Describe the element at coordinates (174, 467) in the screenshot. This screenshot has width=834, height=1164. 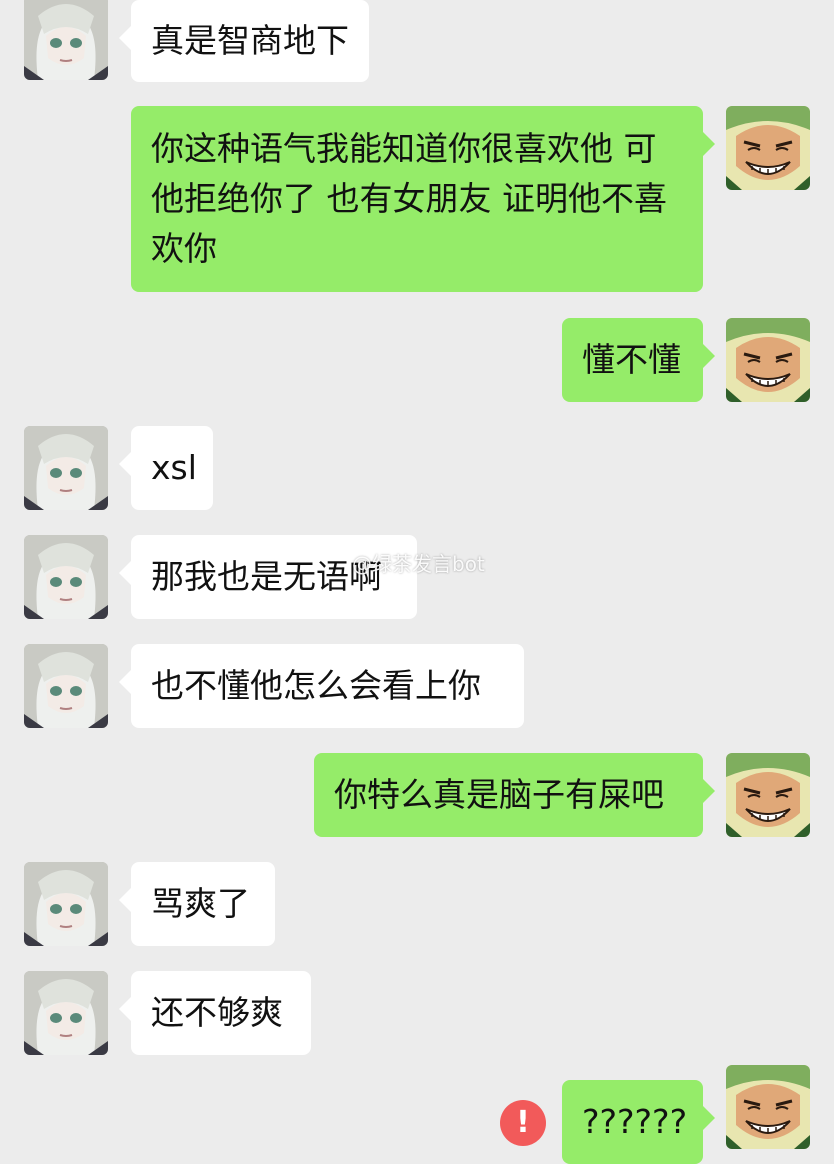
I see `message-text: xsl` at that location.